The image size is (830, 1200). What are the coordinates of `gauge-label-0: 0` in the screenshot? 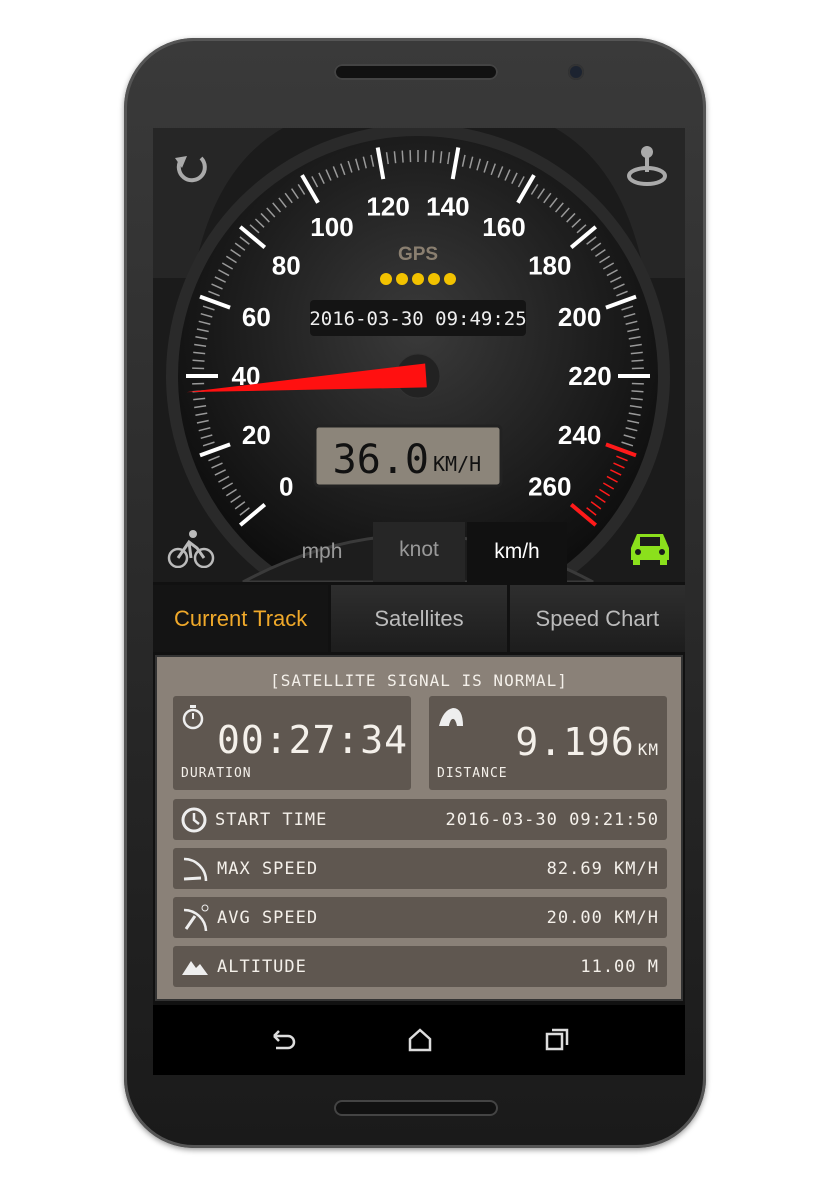 It's located at (286, 487).